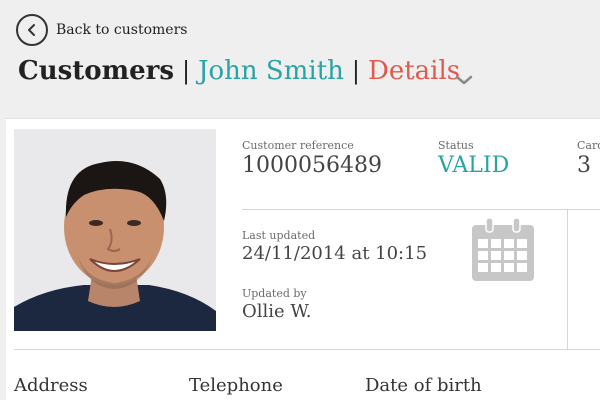 The width and height of the screenshot is (600, 400). I want to click on status-label: Status, so click(456, 145).